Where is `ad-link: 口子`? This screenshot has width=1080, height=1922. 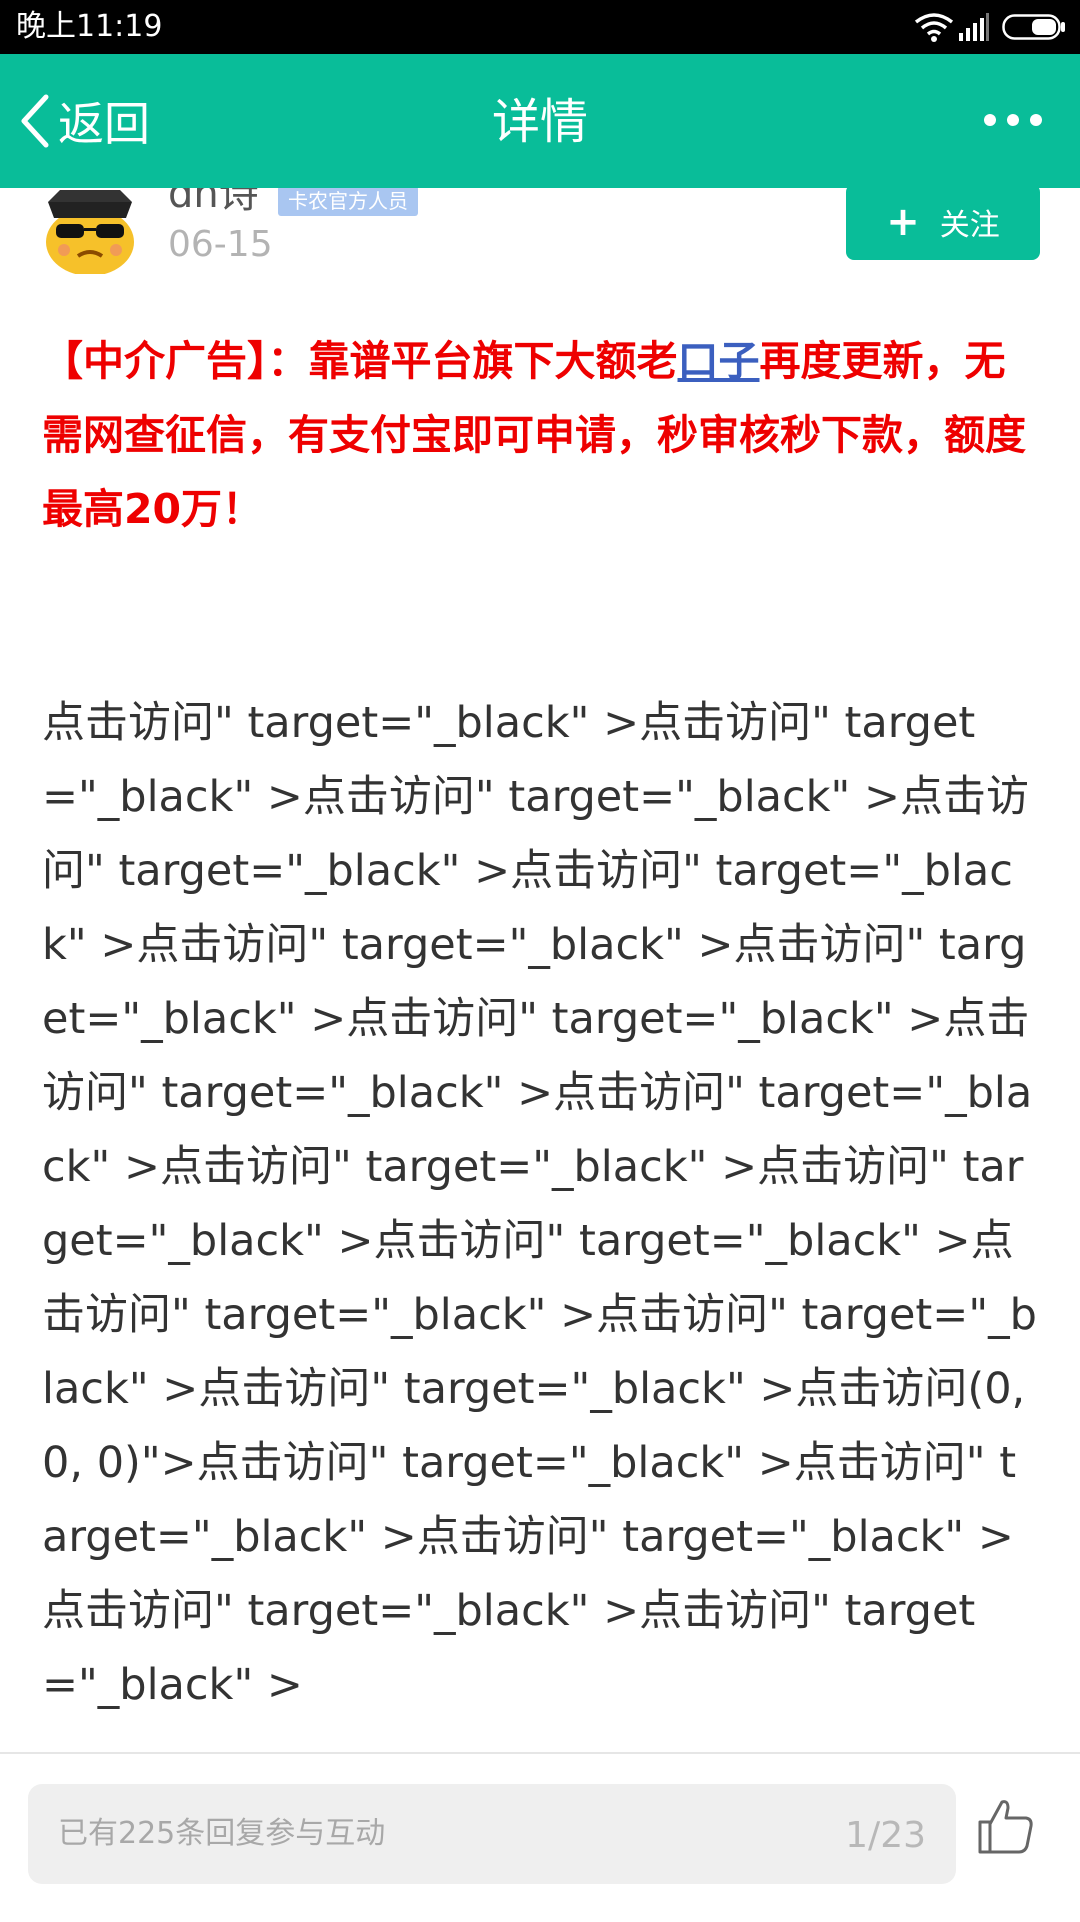
ad-link: 口子 is located at coordinates (719, 361).